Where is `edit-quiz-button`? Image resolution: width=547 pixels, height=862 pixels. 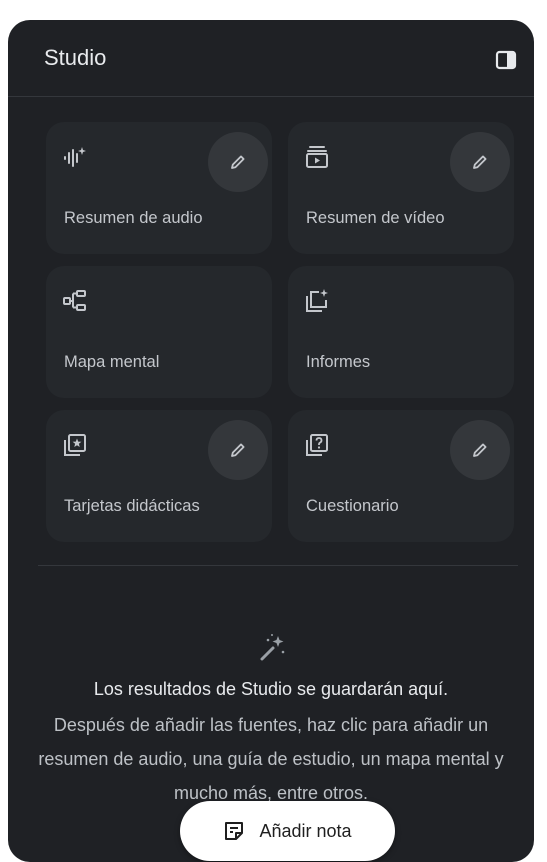
edit-quiz-button is located at coordinates (480, 450).